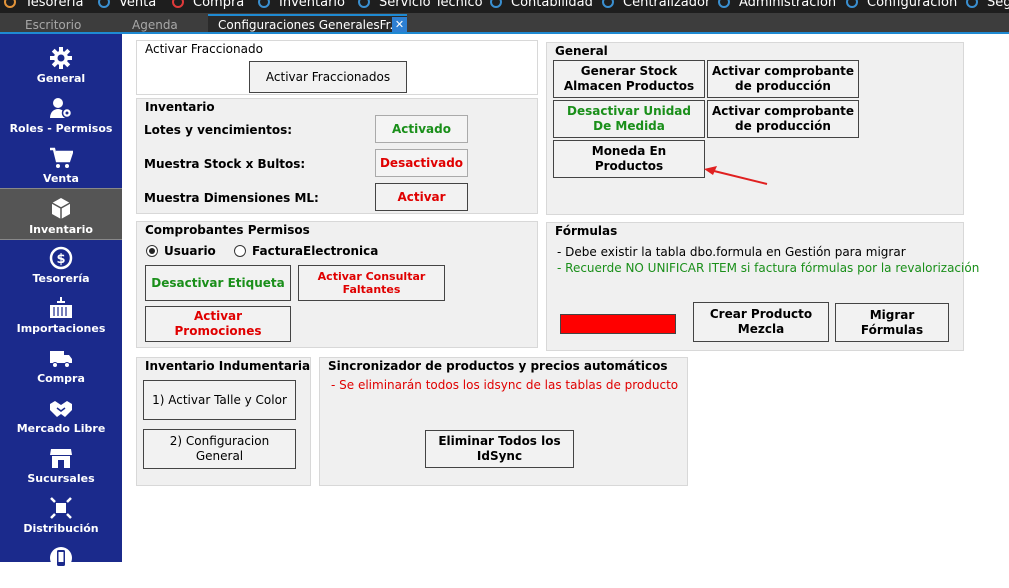  Describe the element at coordinates (127, 5) in the screenshot. I see `menu-item-venta: Venta` at that location.